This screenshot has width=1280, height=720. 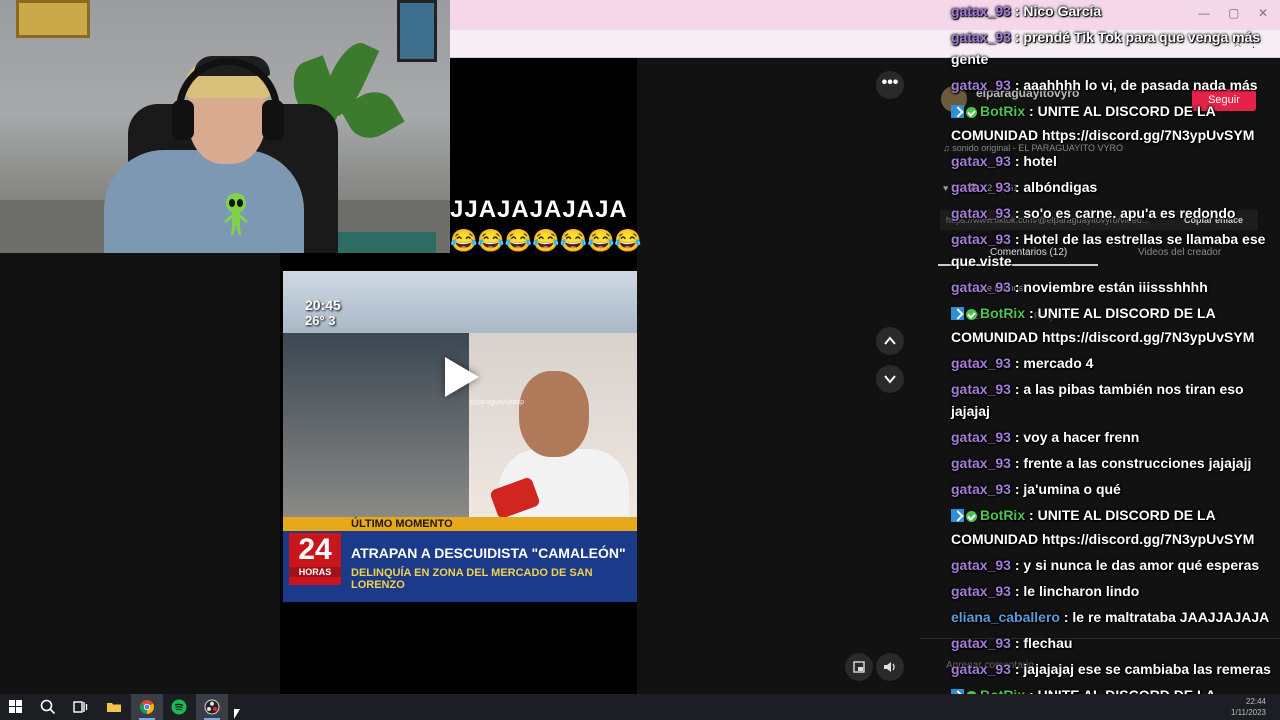 What do you see at coordinates (1048, 643) in the screenshot?
I see `chat-text: flechau` at bounding box center [1048, 643].